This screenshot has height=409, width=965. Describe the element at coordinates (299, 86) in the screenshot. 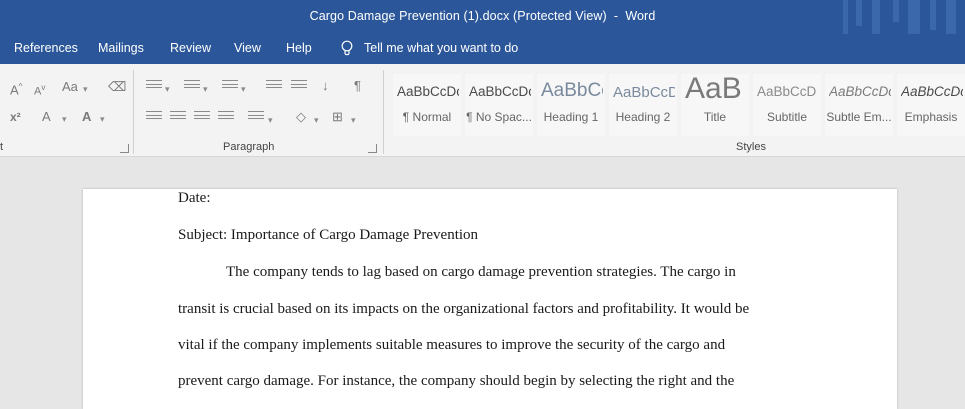

I see `increase-indent-icon` at that location.